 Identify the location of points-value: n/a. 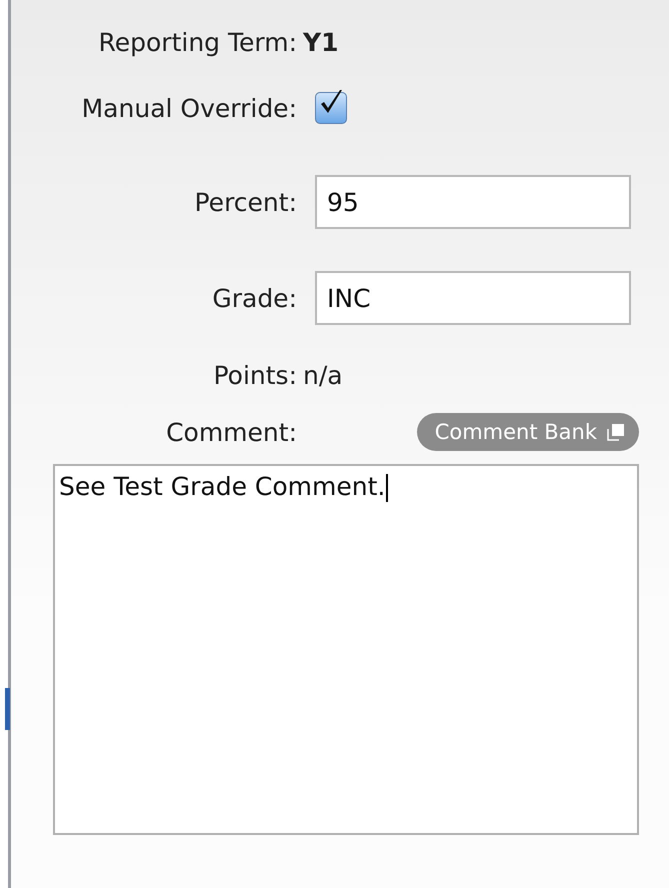
(323, 375).